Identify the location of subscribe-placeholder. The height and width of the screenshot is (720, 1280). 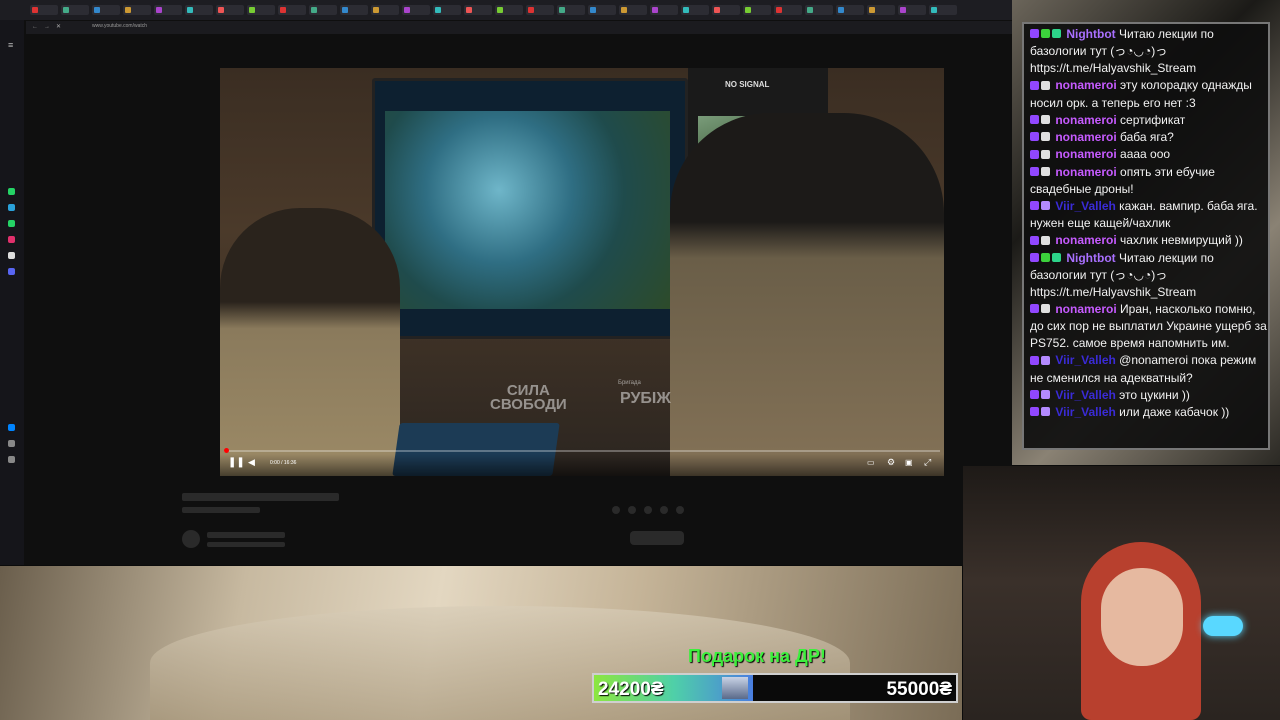
(657, 538).